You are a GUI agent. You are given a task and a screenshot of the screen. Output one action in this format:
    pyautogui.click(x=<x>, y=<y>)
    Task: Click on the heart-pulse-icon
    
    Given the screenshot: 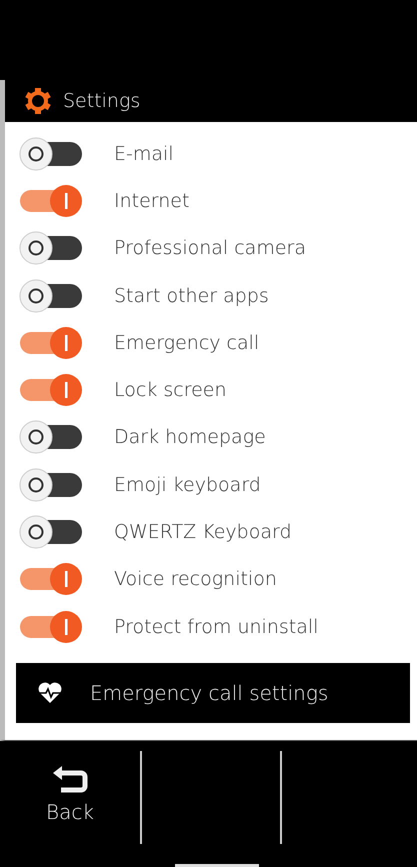 What is the action you would take?
    pyautogui.click(x=50, y=693)
    